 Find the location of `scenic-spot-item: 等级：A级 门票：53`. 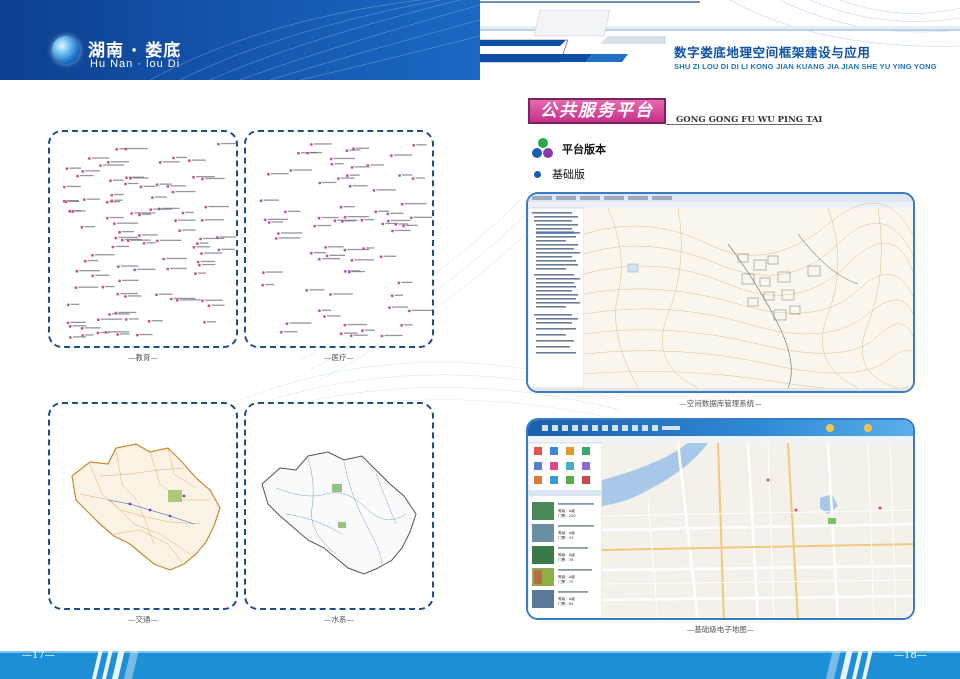

scenic-spot-item: 等级：A级 门票：53 is located at coordinates (580, 536).